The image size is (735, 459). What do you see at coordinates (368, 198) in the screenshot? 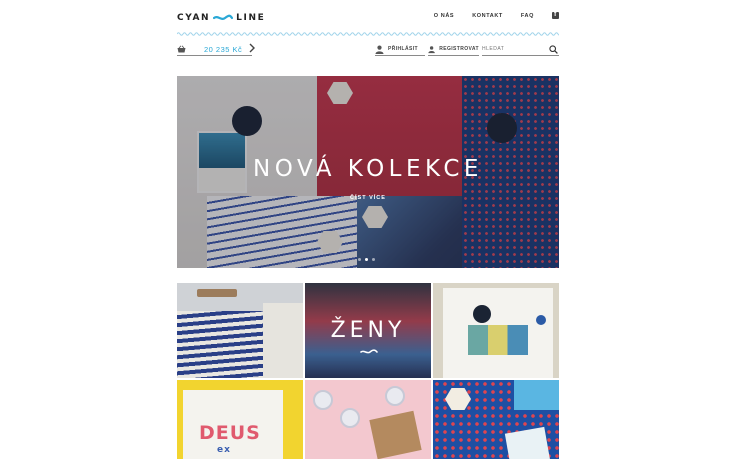
I see `hero-read-more-link: ČÍST VÍCE` at bounding box center [368, 198].